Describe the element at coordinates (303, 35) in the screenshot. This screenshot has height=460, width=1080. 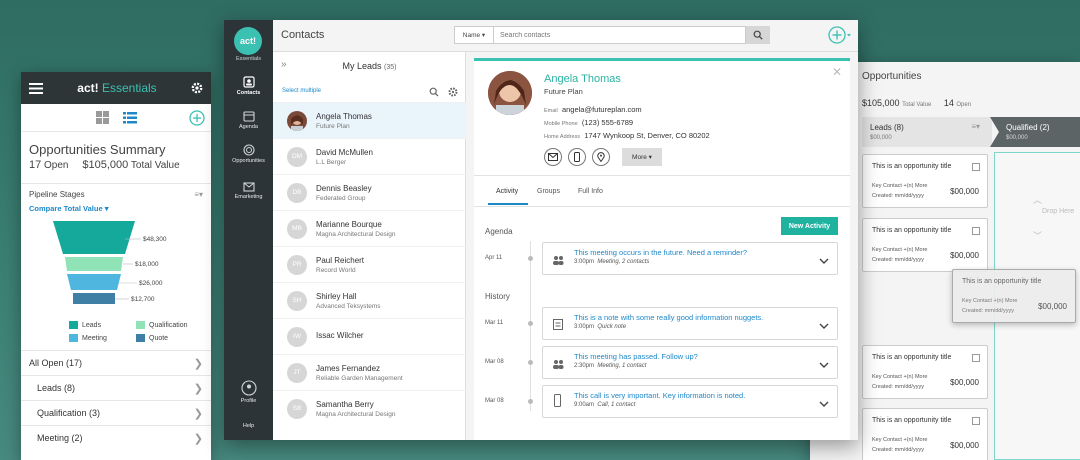
I see `page-title: Contacts` at that location.